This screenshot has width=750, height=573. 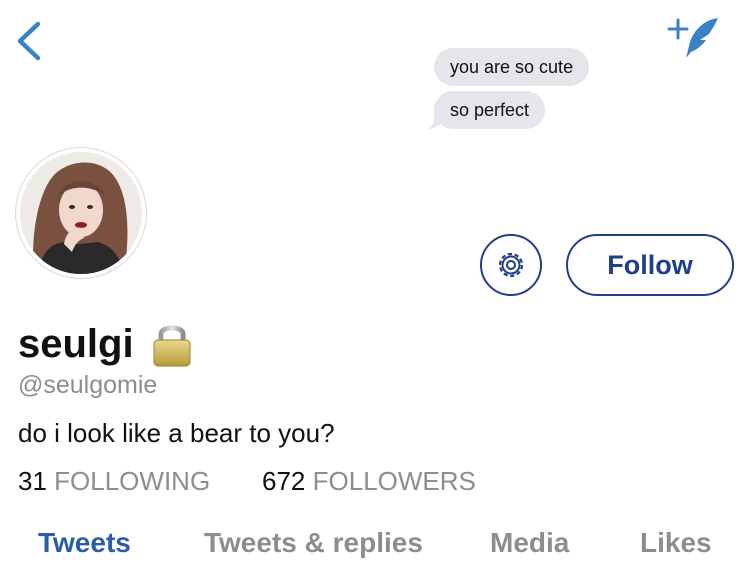 I want to click on follow-button: Follow, so click(x=650, y=265).